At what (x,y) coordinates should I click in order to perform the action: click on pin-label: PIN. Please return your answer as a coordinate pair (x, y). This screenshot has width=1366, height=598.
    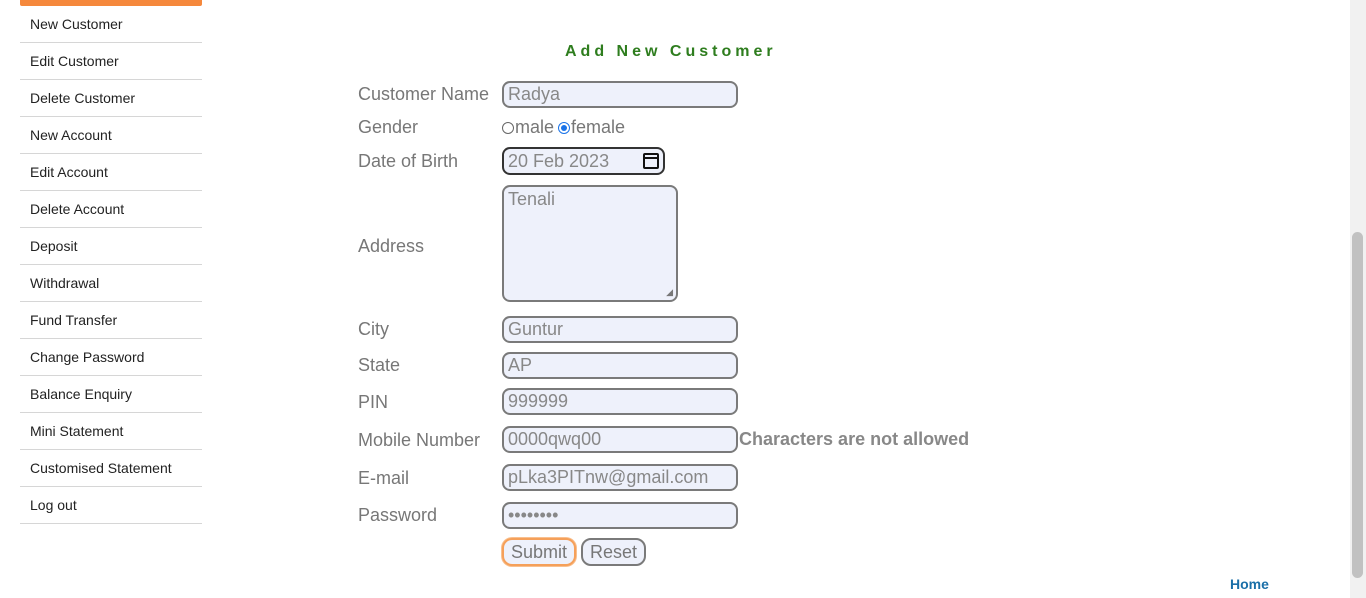
    Looking at the image, I should click on (373, 402).